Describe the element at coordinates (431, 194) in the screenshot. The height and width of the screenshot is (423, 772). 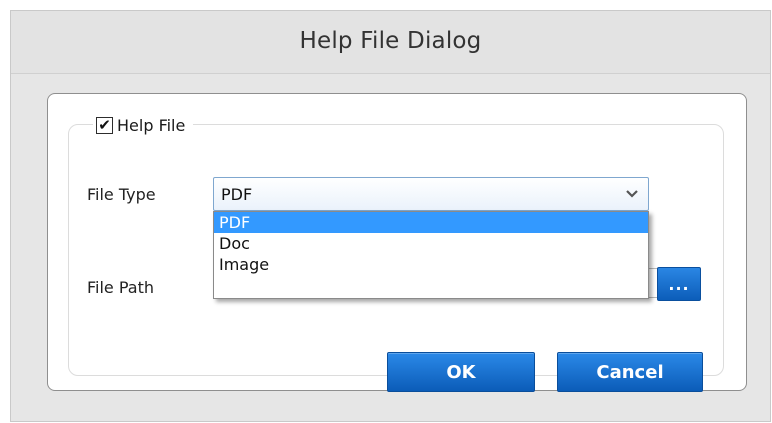
I see `file-type-select: PDF` at that location.